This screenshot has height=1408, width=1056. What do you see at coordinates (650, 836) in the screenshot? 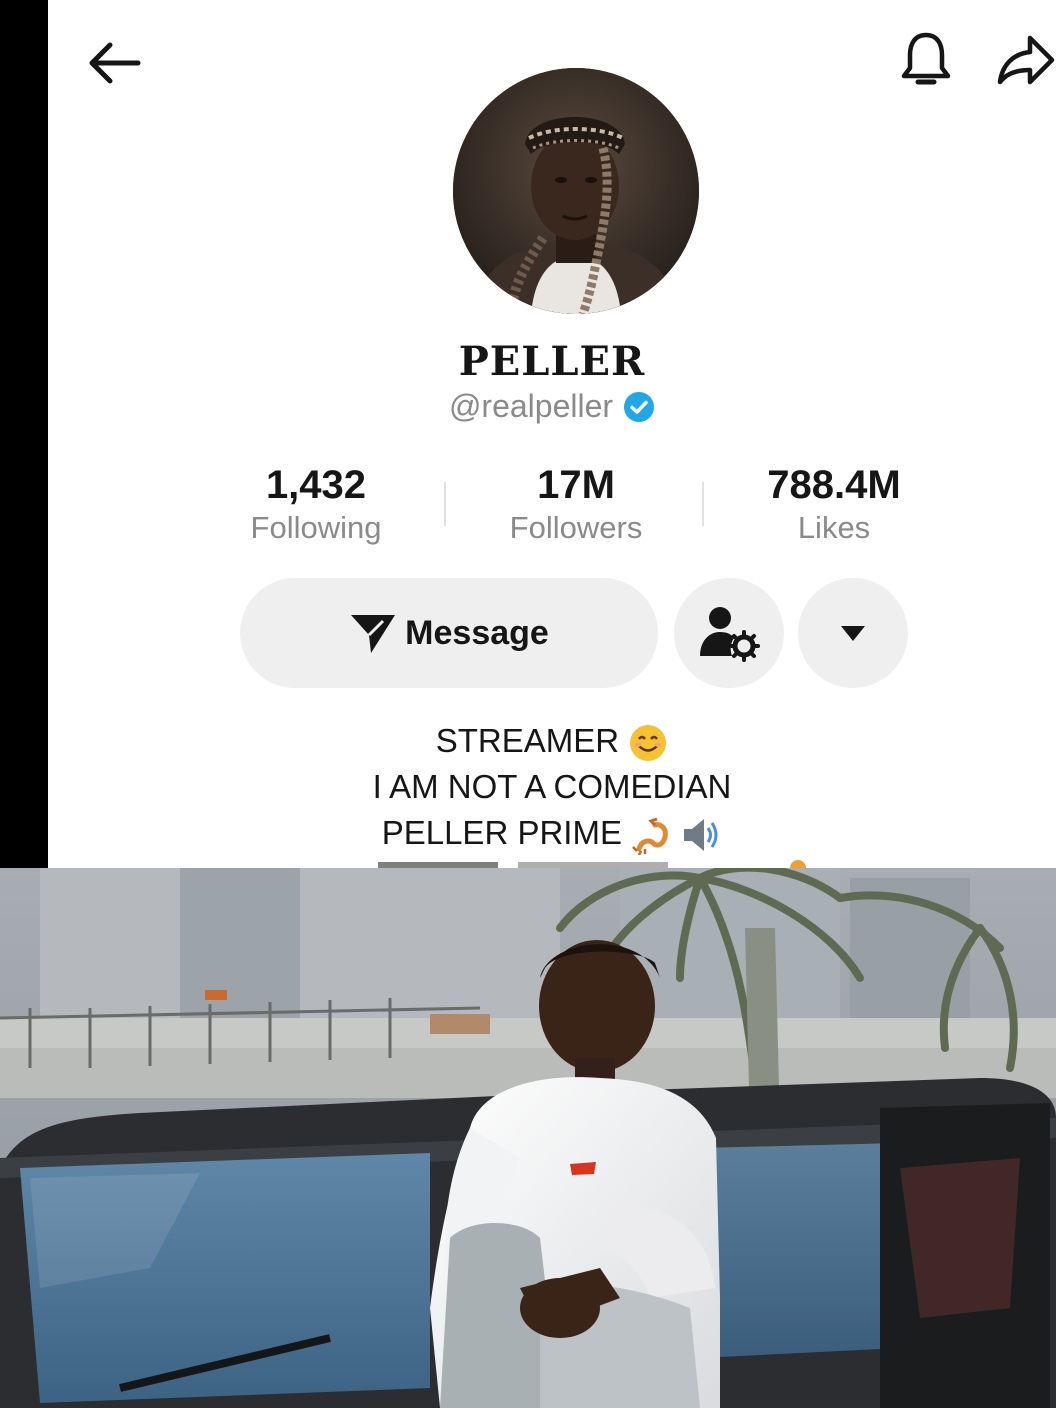
I see `scorpion-emoji-icon` at bounding box center [650, 836].